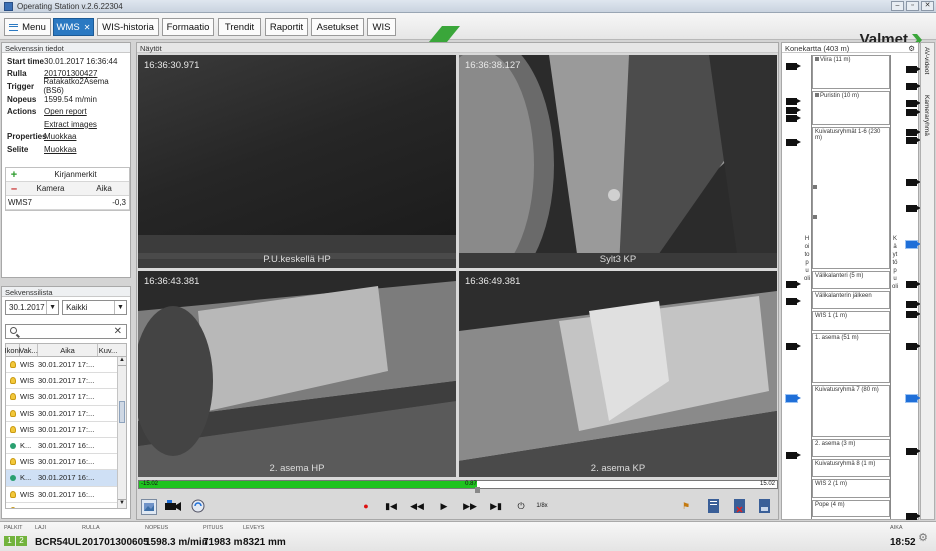 The height and width of the screenshot is (551, 936). I want to click on tab-asetukset: Asetukset, so click(337, 27).